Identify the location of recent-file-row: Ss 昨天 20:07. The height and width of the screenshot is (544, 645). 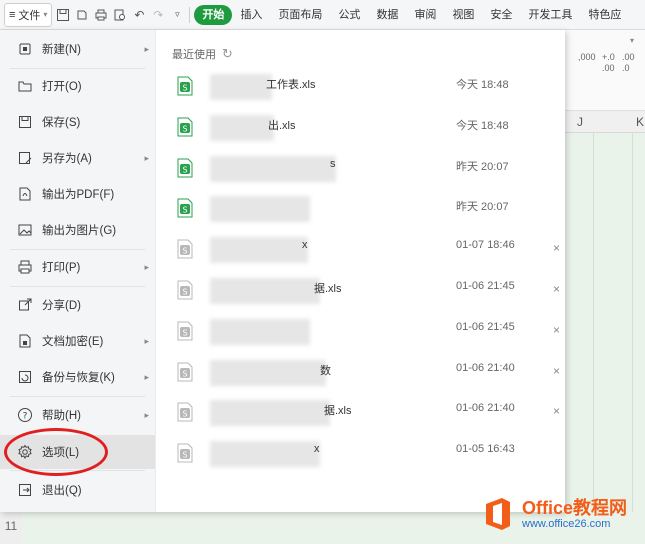
(367, 172).